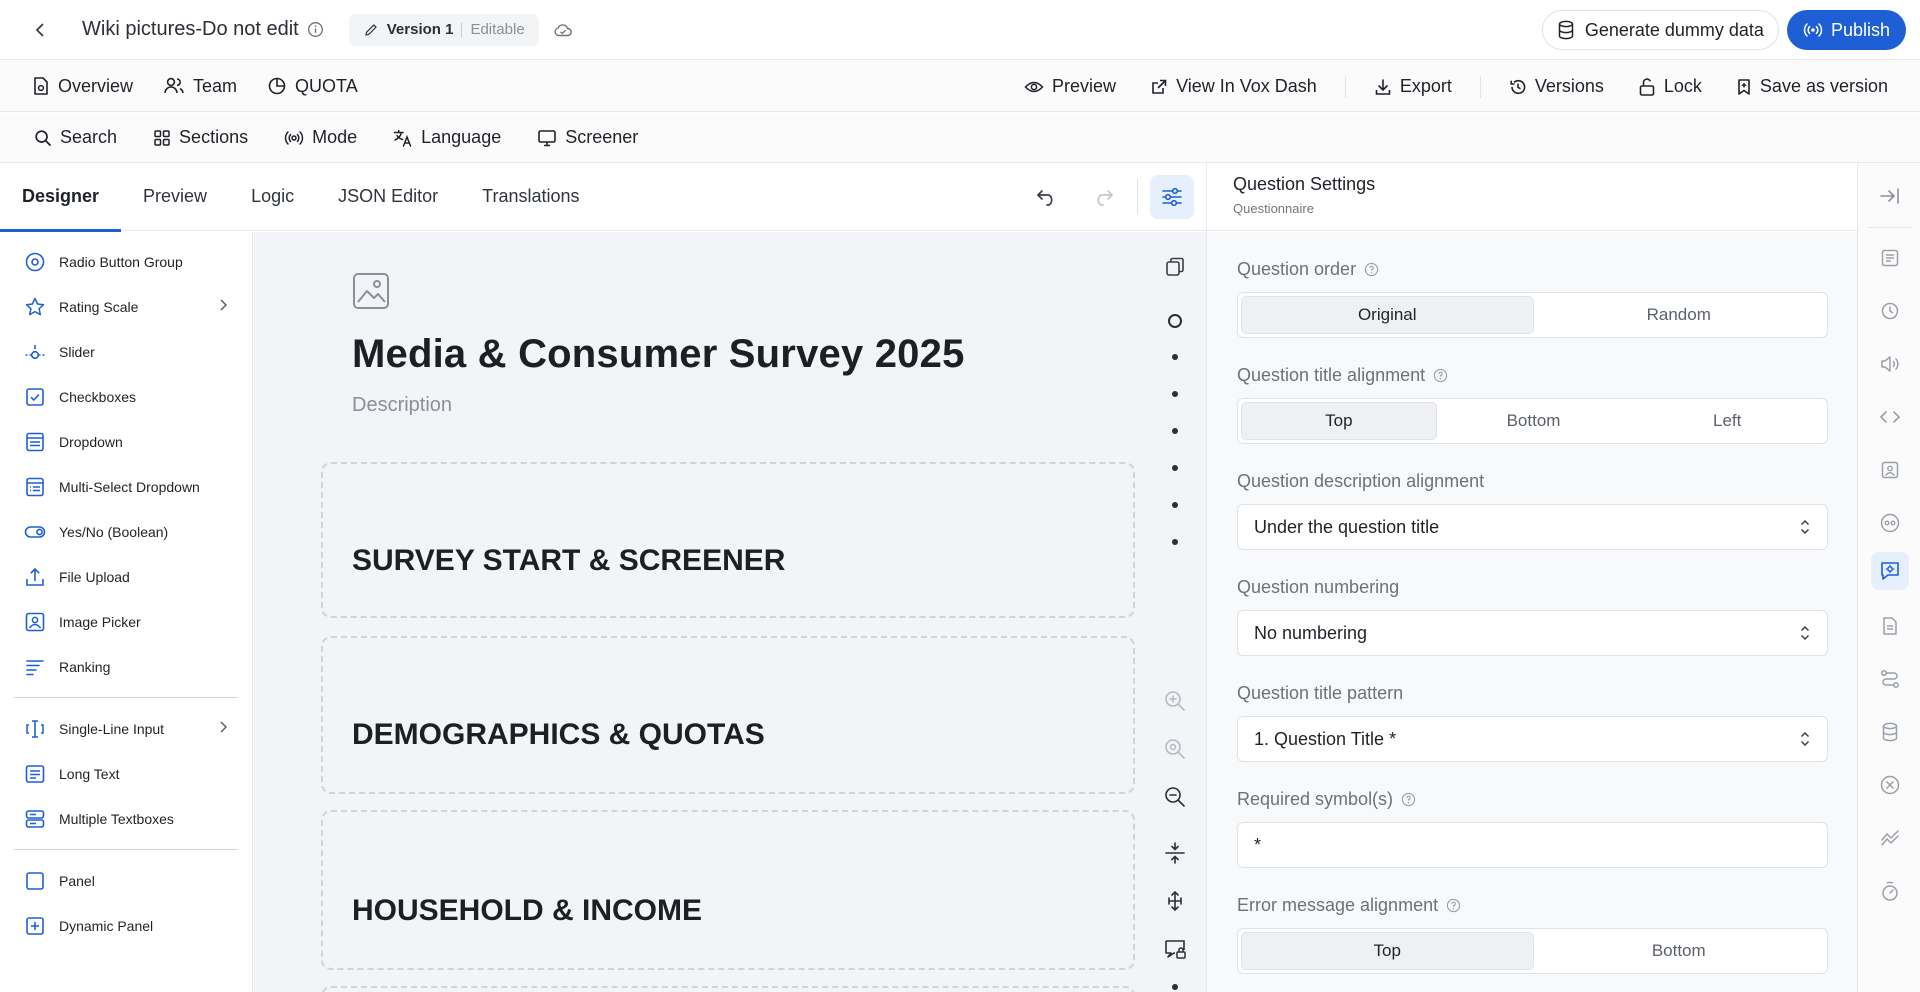 This screenshot has height=992, width=1920. I want to click on tool-multiple-textboxes: Multiple Textboxes, so click(126, 818).